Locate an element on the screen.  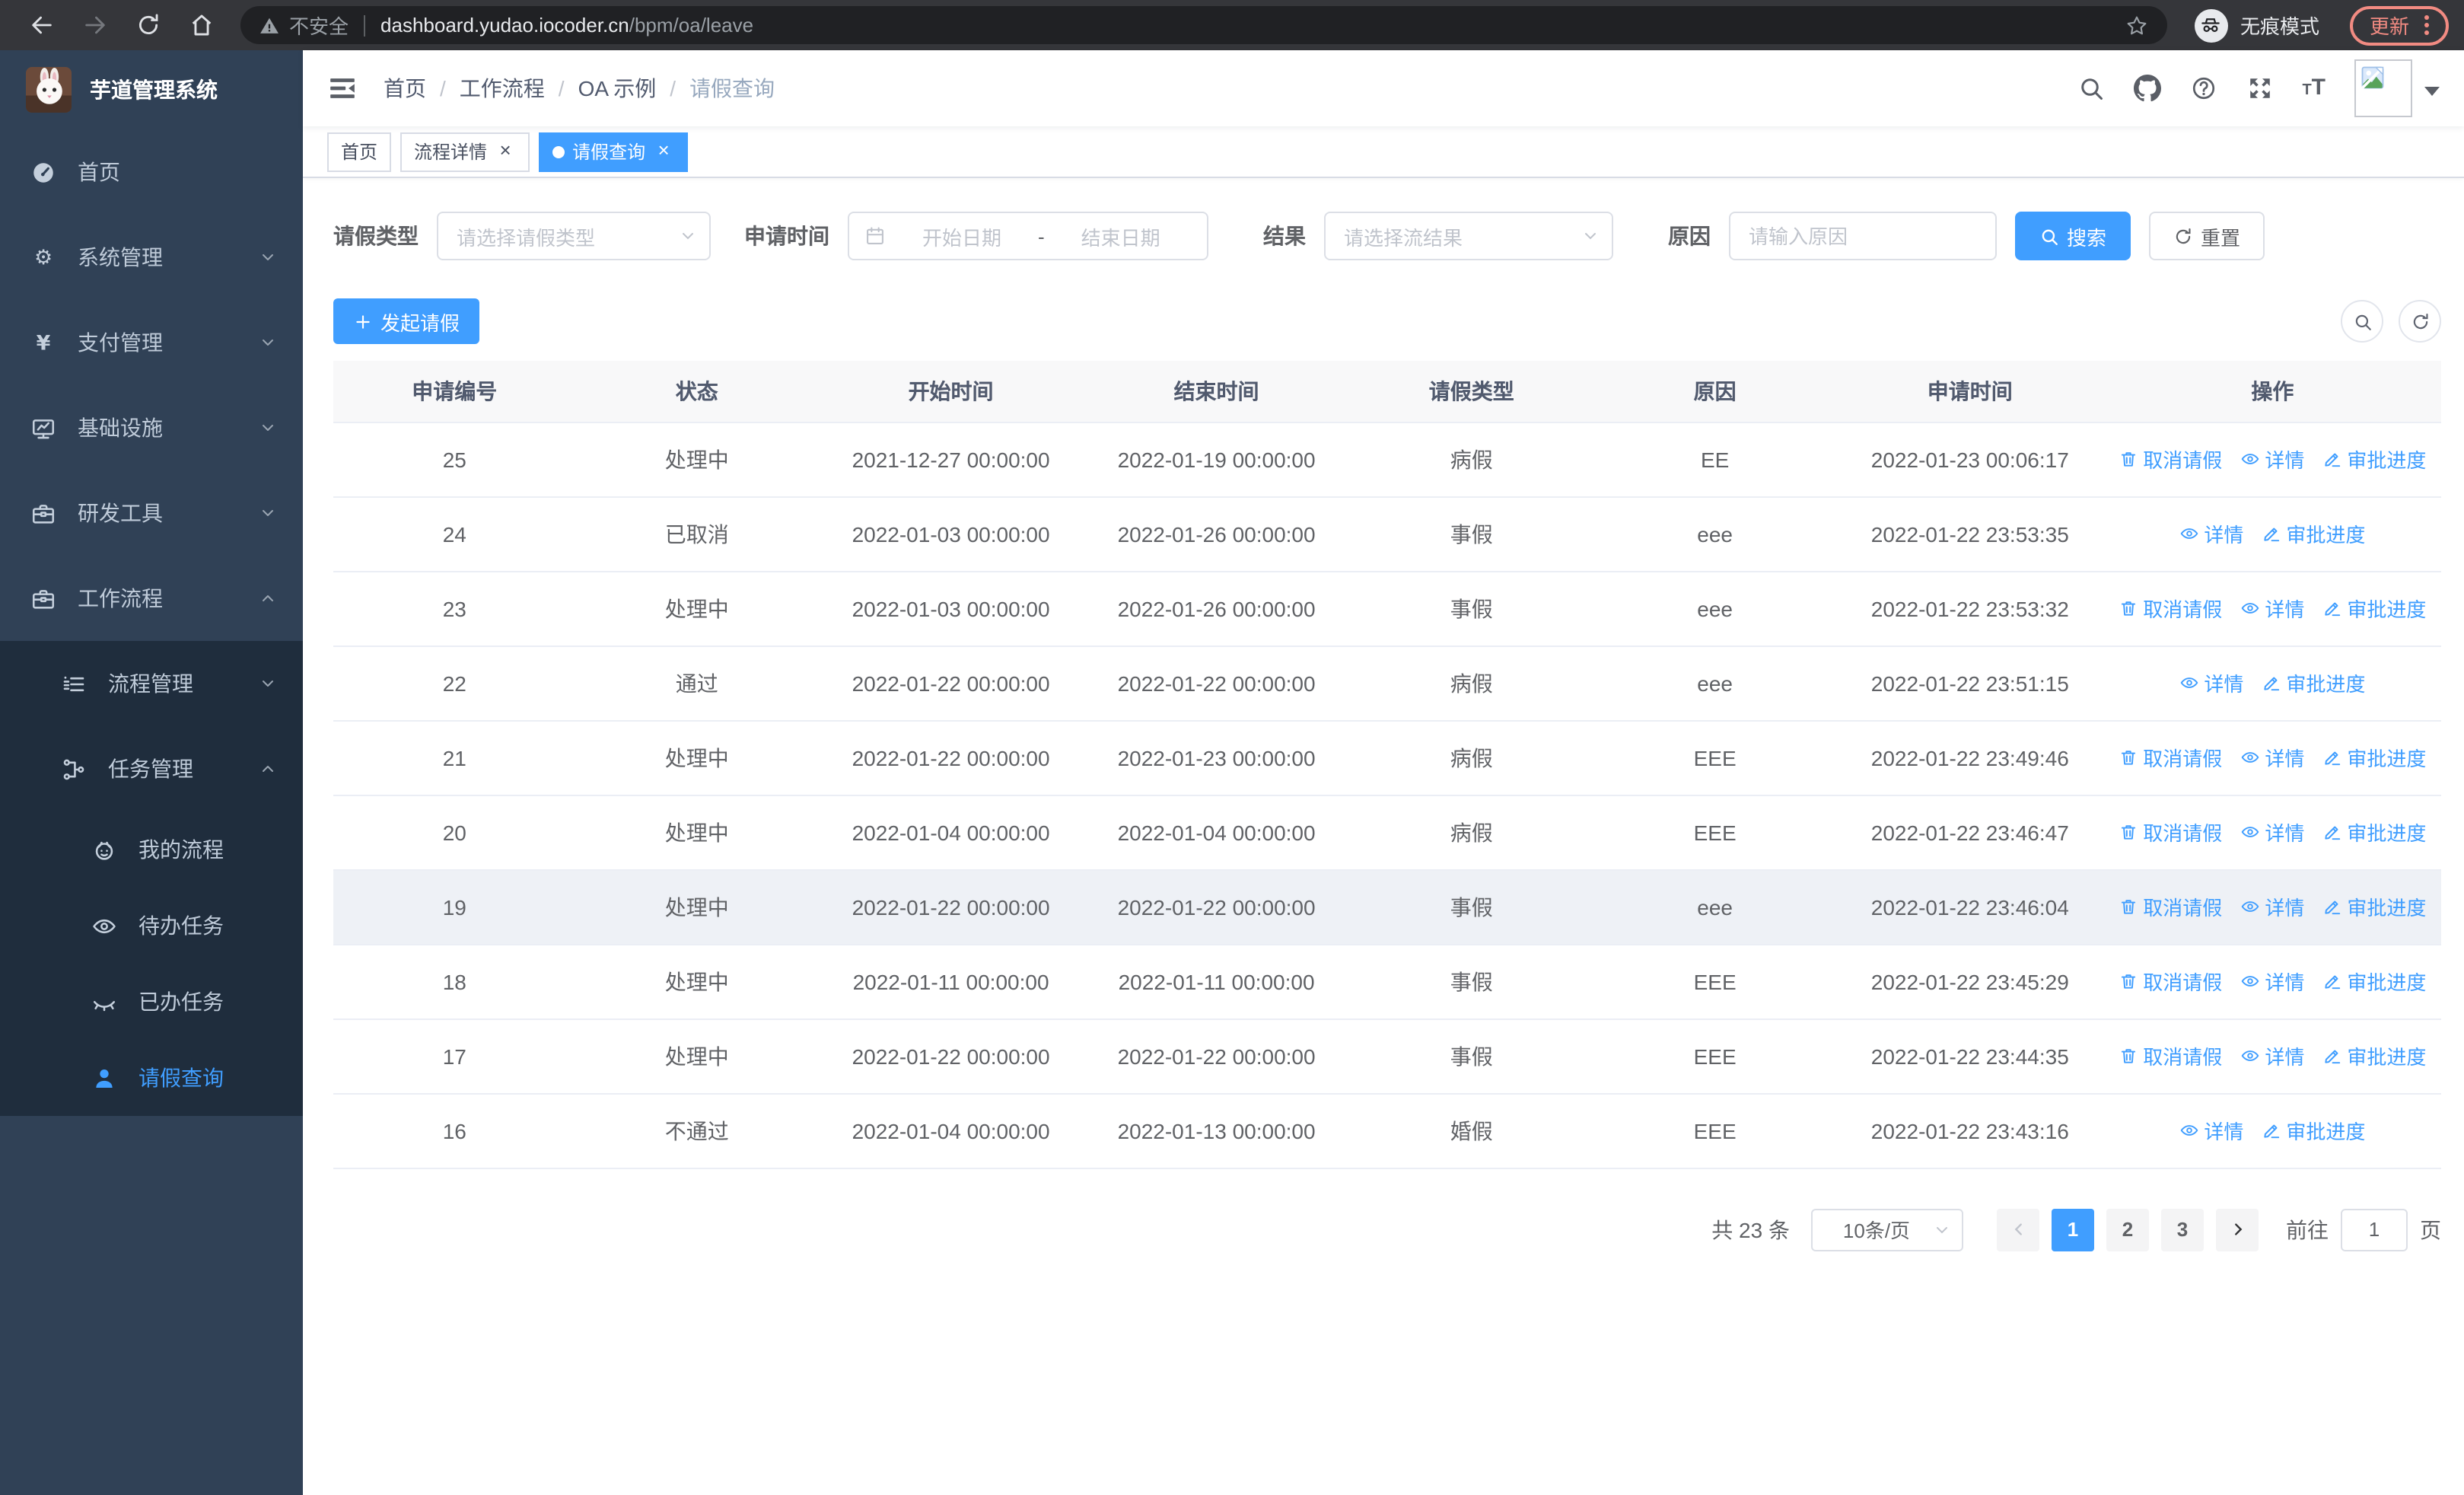
sidebar-item-workflow: 工作流程 is located at coordinates (151, 599).